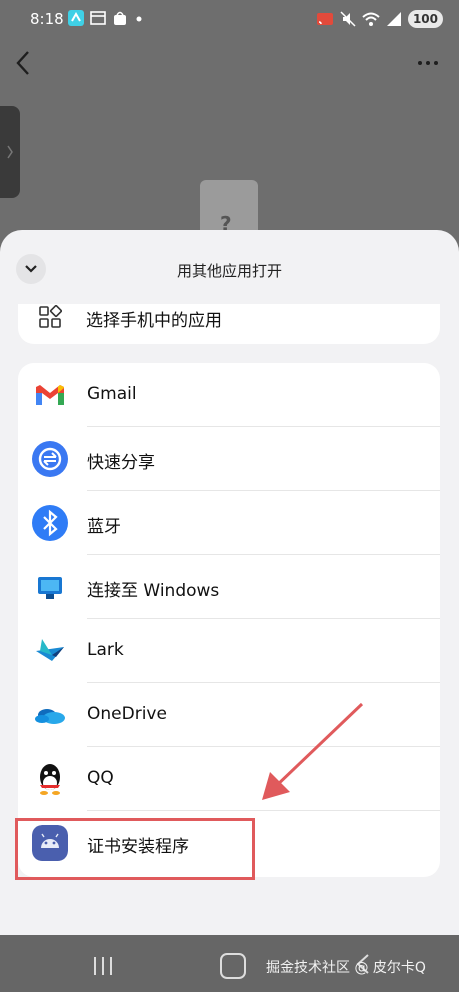  I want to click on mirror-app-icon, so click(76, 18).